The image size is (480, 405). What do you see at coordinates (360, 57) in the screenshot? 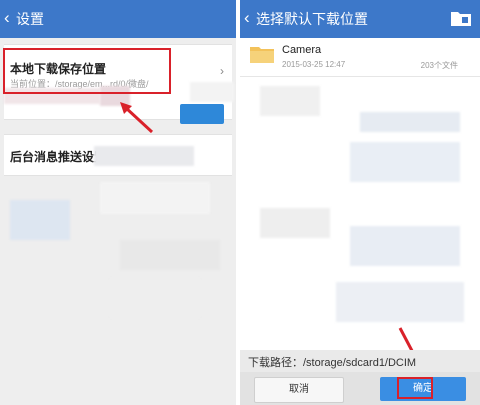
I see `list-item: Camera 2015-03-25 12:47 203个文件` at bounding box center [360, 57].